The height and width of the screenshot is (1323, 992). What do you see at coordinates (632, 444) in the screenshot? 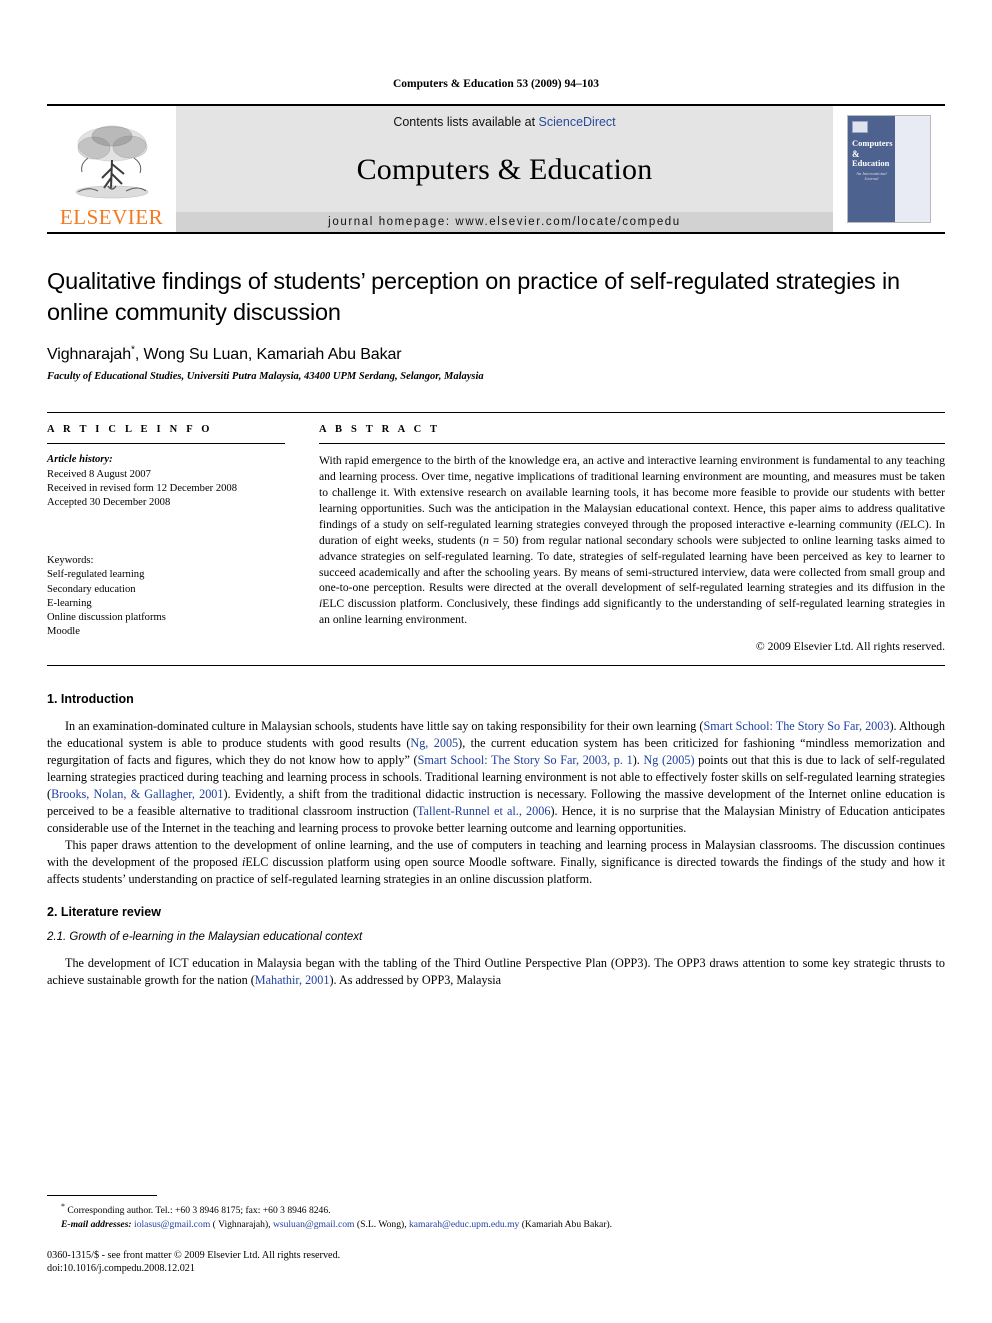
I see `abstract-rule` at bounding box center [632, 444].